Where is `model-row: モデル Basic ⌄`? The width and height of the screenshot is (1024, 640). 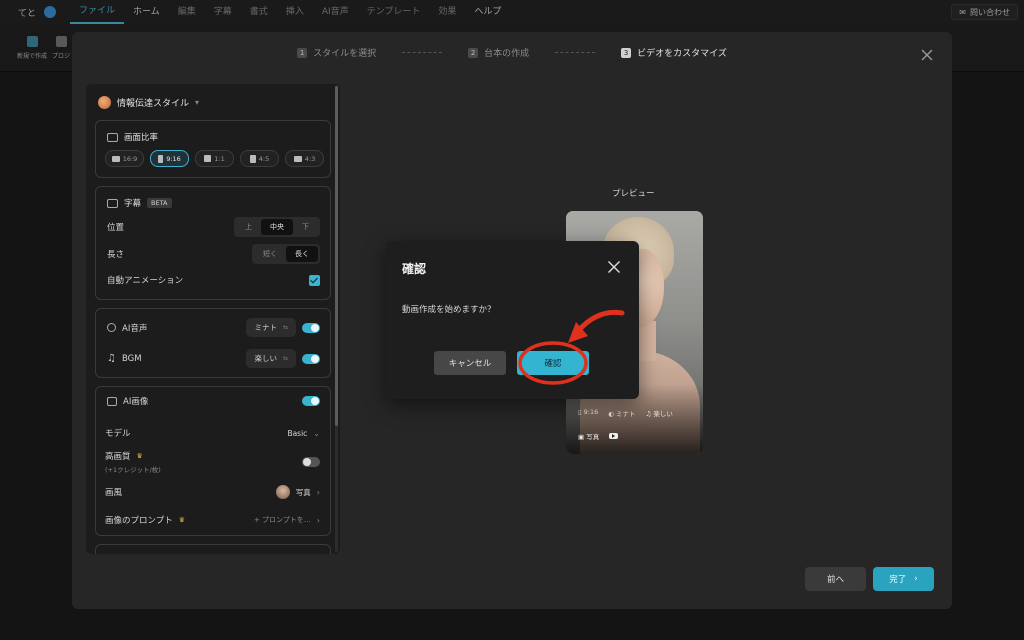
model-row: モデル Basic ⌄ is located at coordinates (212, 434).